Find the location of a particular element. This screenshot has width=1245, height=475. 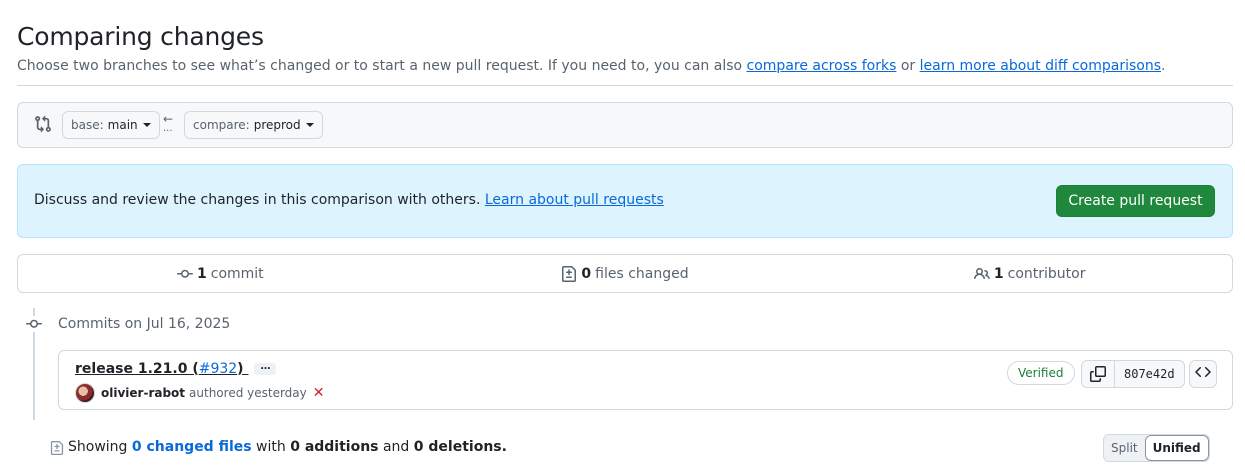

base-branch-name: main is located at coordinates (122, 125).